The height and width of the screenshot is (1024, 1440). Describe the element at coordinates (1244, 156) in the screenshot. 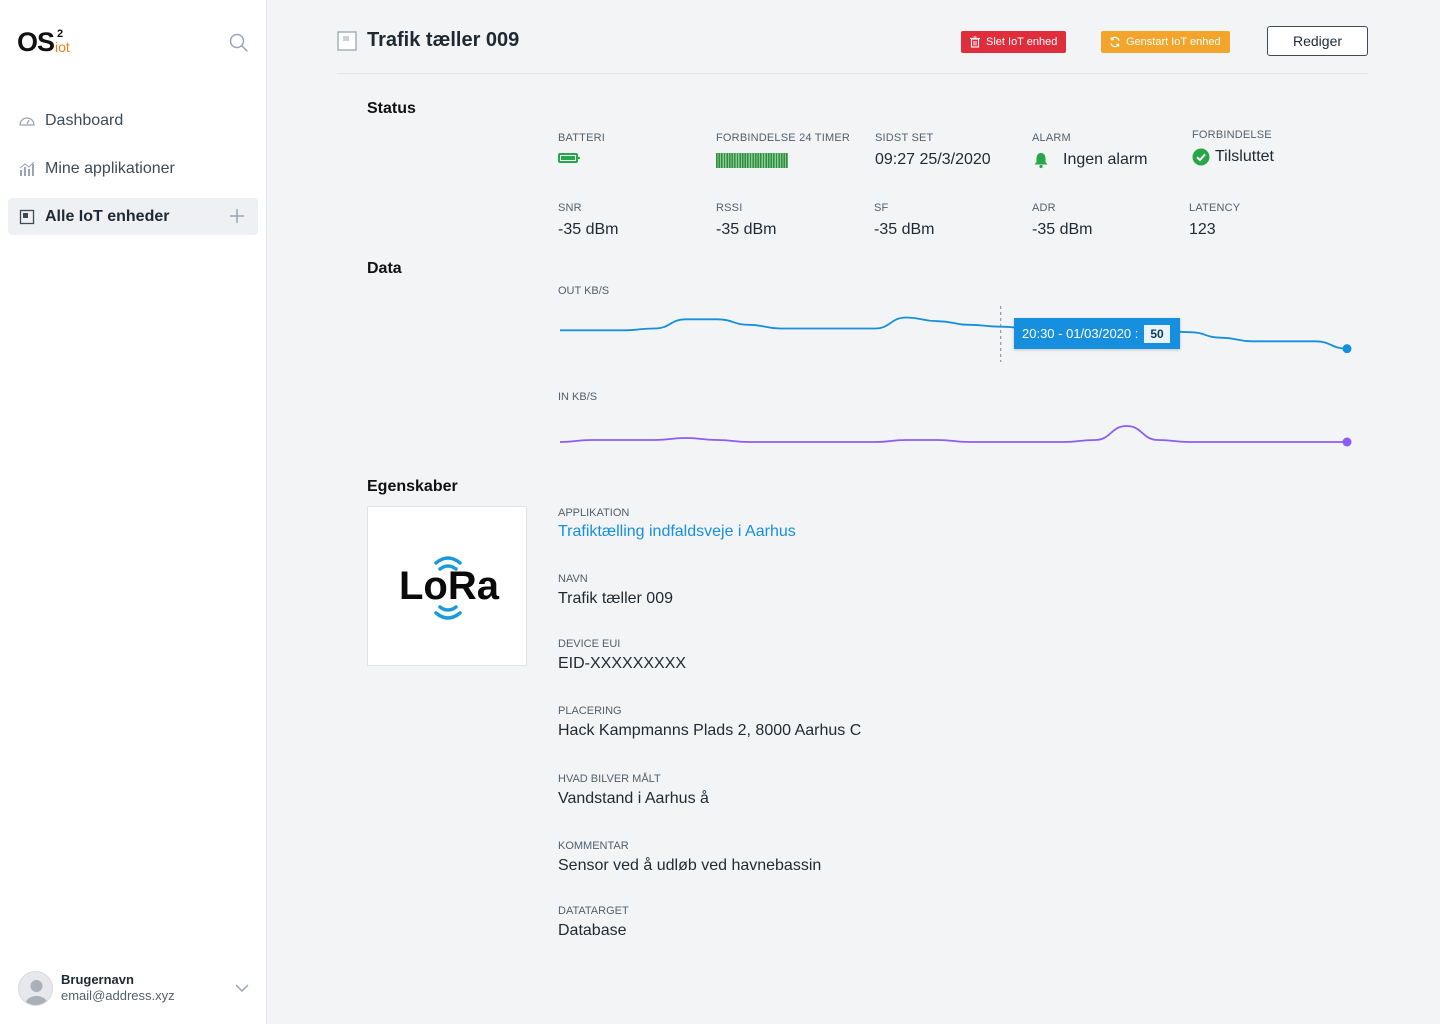

I see `connection-value: Tilsluttet` at that location.